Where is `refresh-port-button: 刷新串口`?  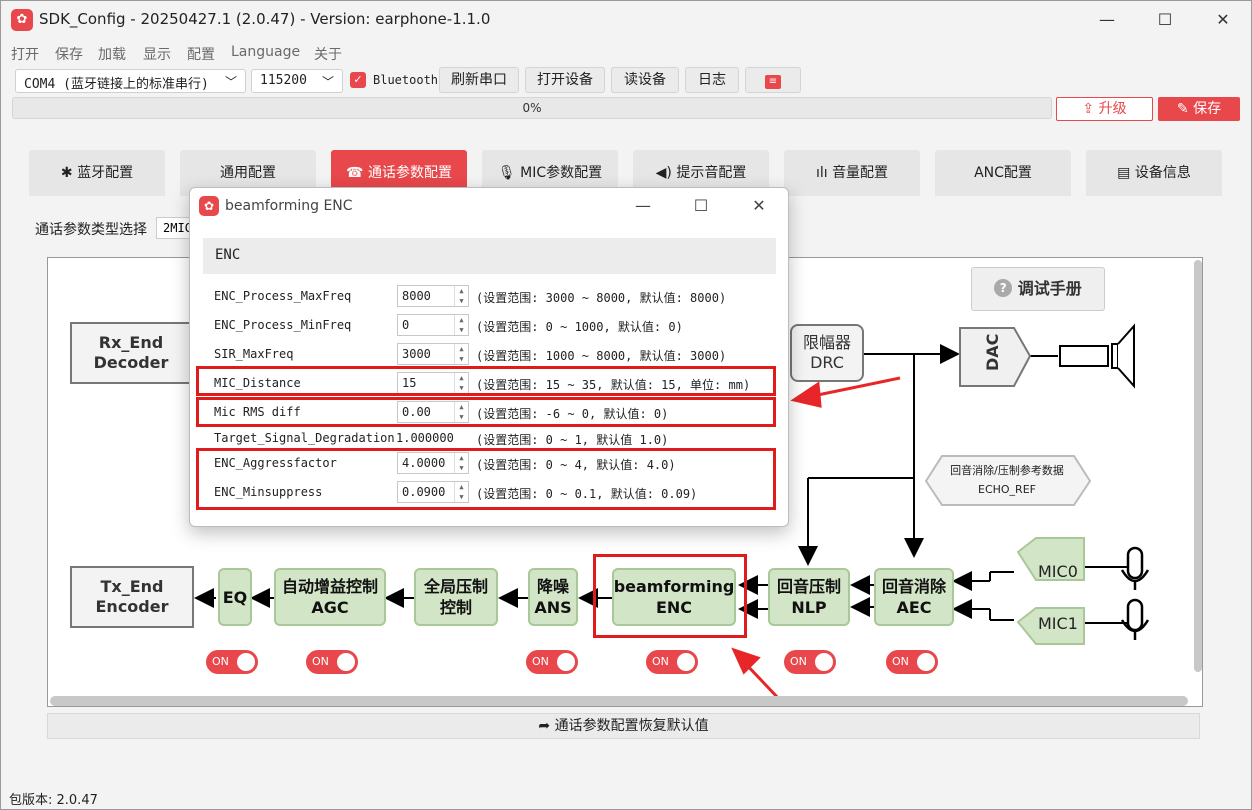 refresh-port-button: 刷新串口 is located at coordinates (479, 80).